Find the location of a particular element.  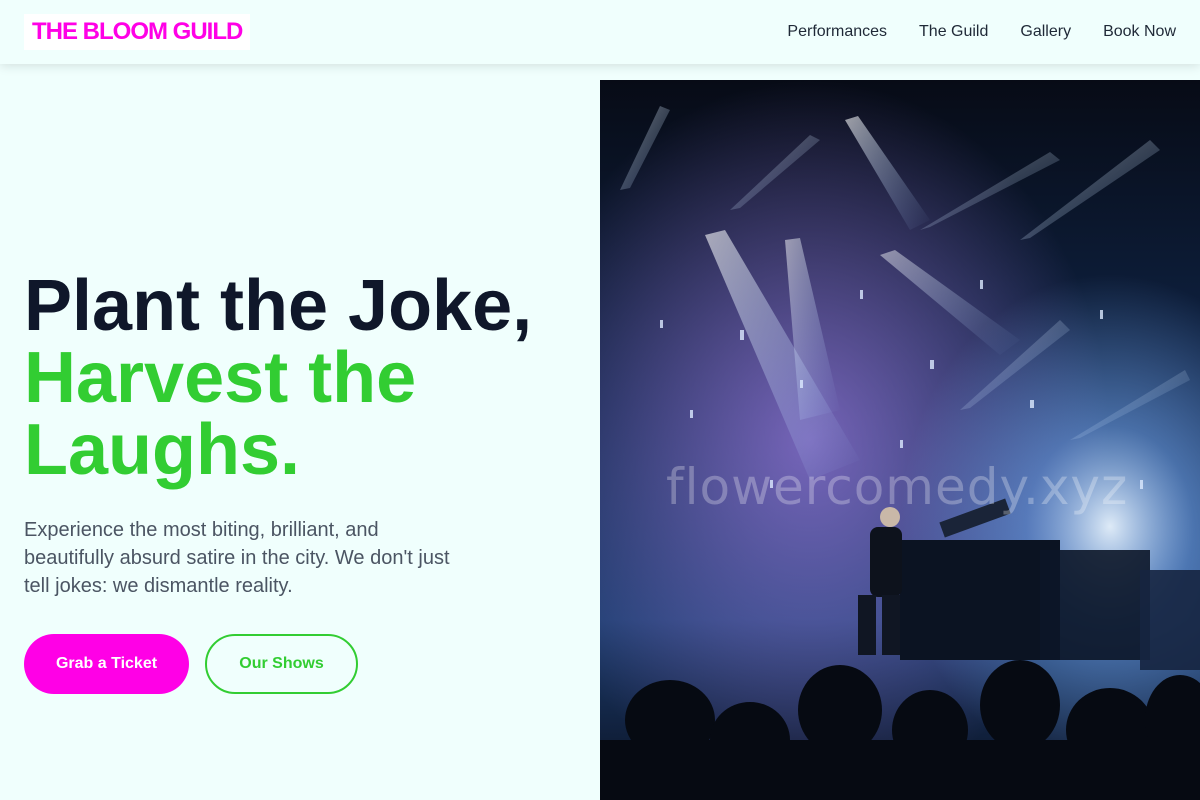

hero-cta-group: Grab a Ticket Our Shows is located at coordinates (304, 664).